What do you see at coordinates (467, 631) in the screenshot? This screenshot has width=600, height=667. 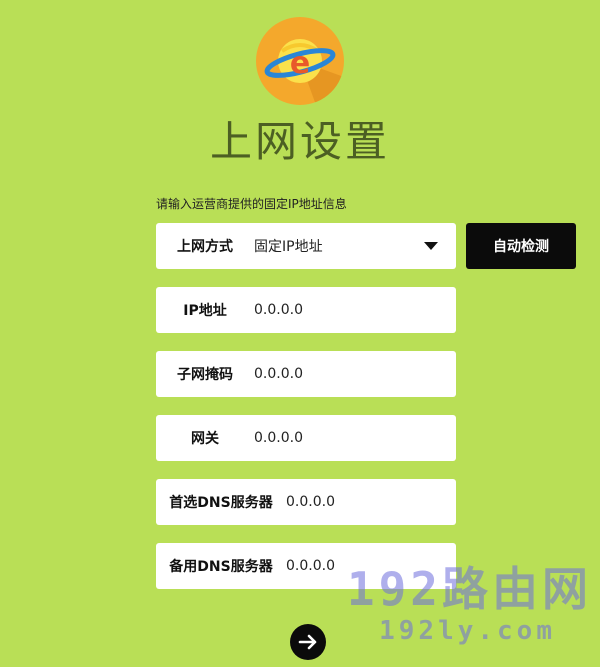 I see `watermark-line2: 192ly.com` at bounding box center [467, 631].